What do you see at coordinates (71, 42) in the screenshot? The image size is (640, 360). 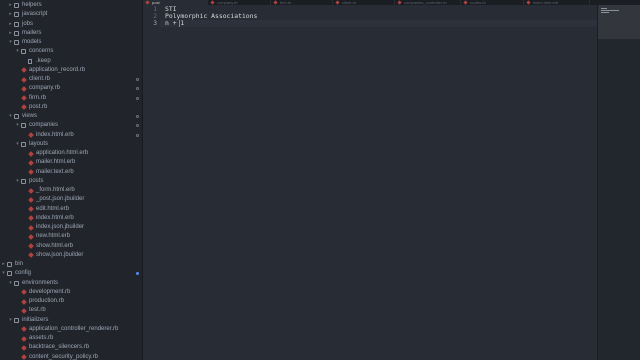 I see `tree-folder: ▾ models` at bounding box center [71, 42].